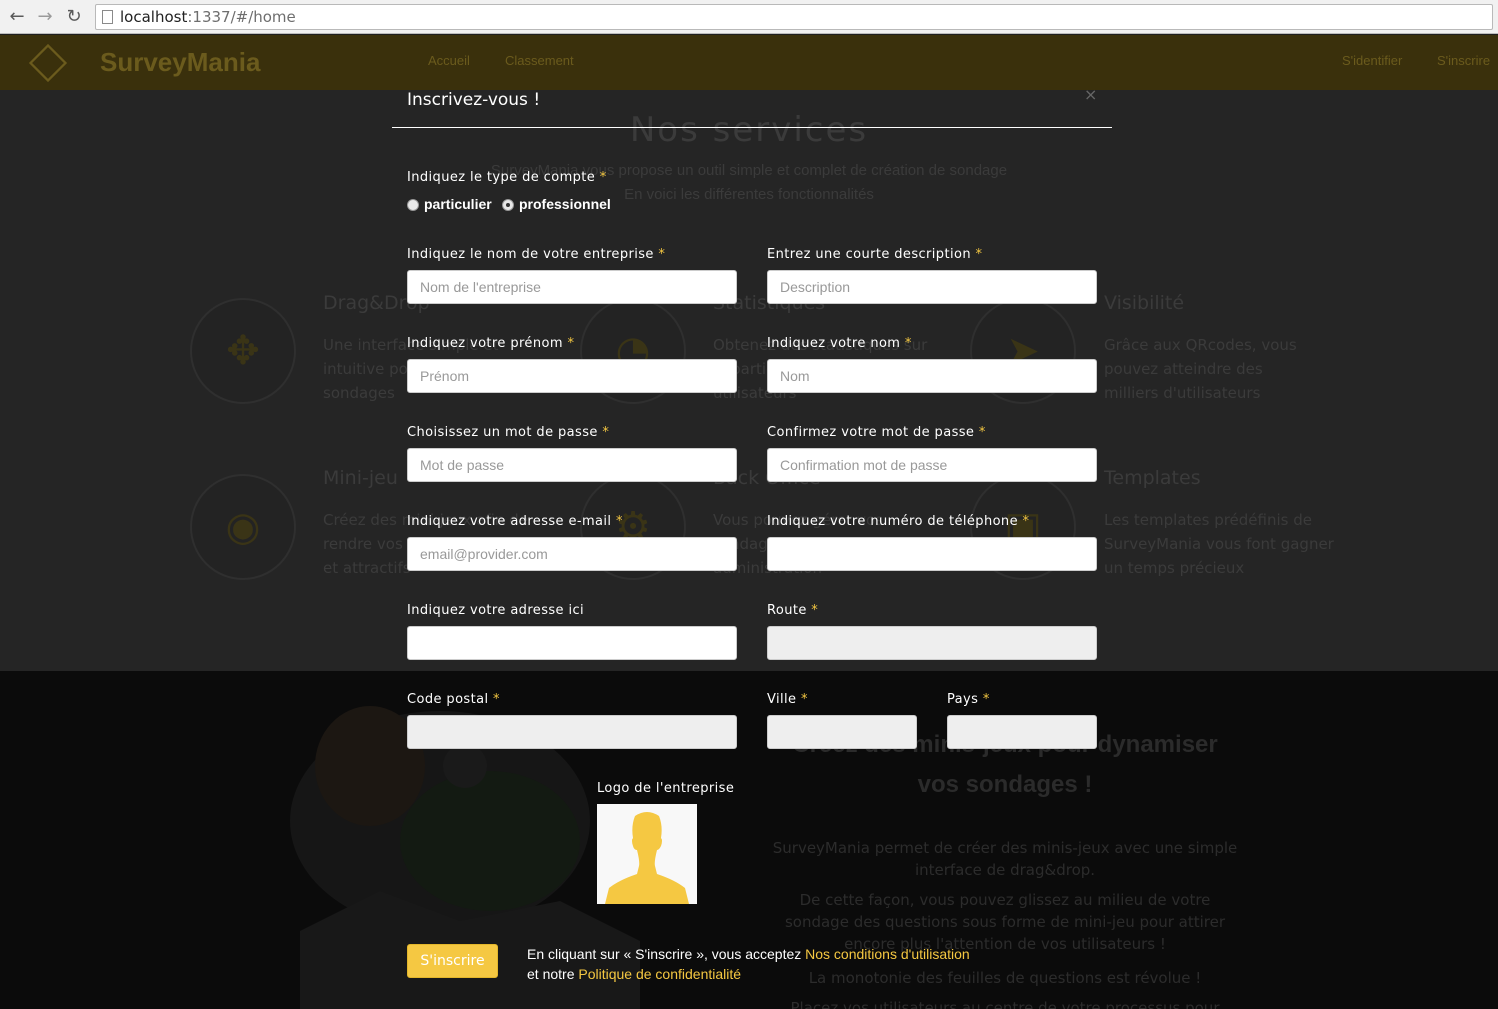  I want to click on page-icon, so click(107, 17).